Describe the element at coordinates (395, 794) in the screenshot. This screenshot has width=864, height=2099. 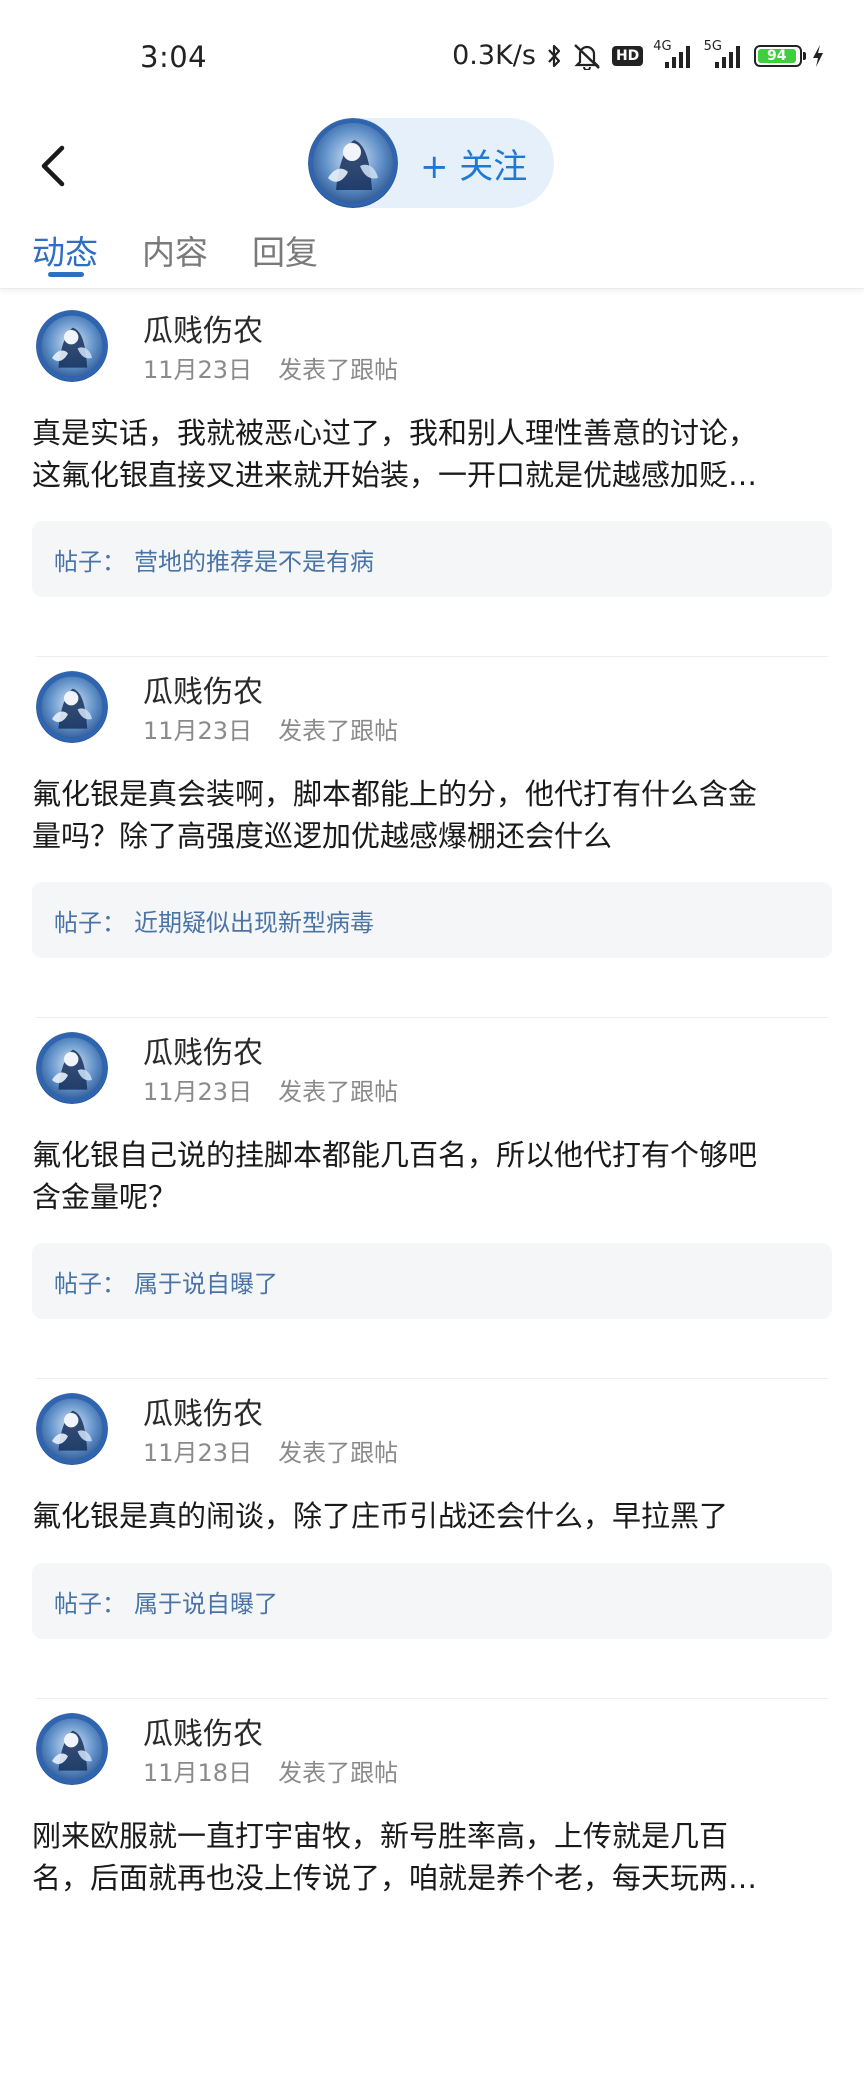
I see `post-text-line: 氟化银是真会装啊，脚本都能上的分，他代打有什么含金` at that location.